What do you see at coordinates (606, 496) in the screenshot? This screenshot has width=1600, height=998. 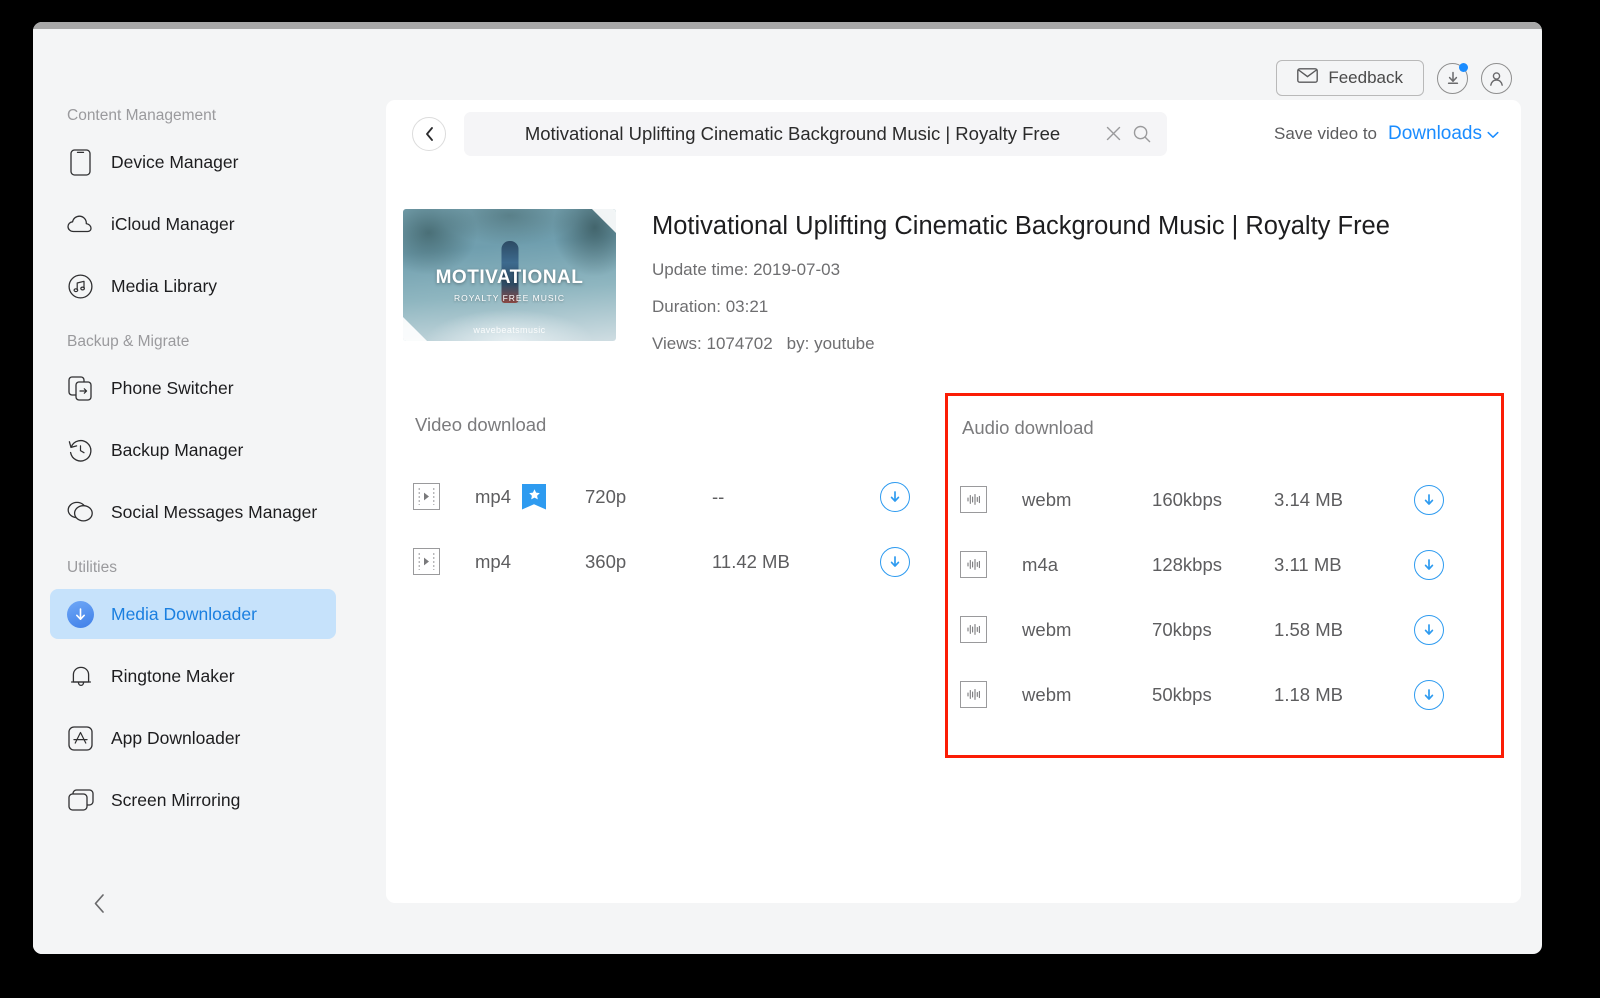 I see `video-resolution-cell: 720p` at bounding box center [606, 496].